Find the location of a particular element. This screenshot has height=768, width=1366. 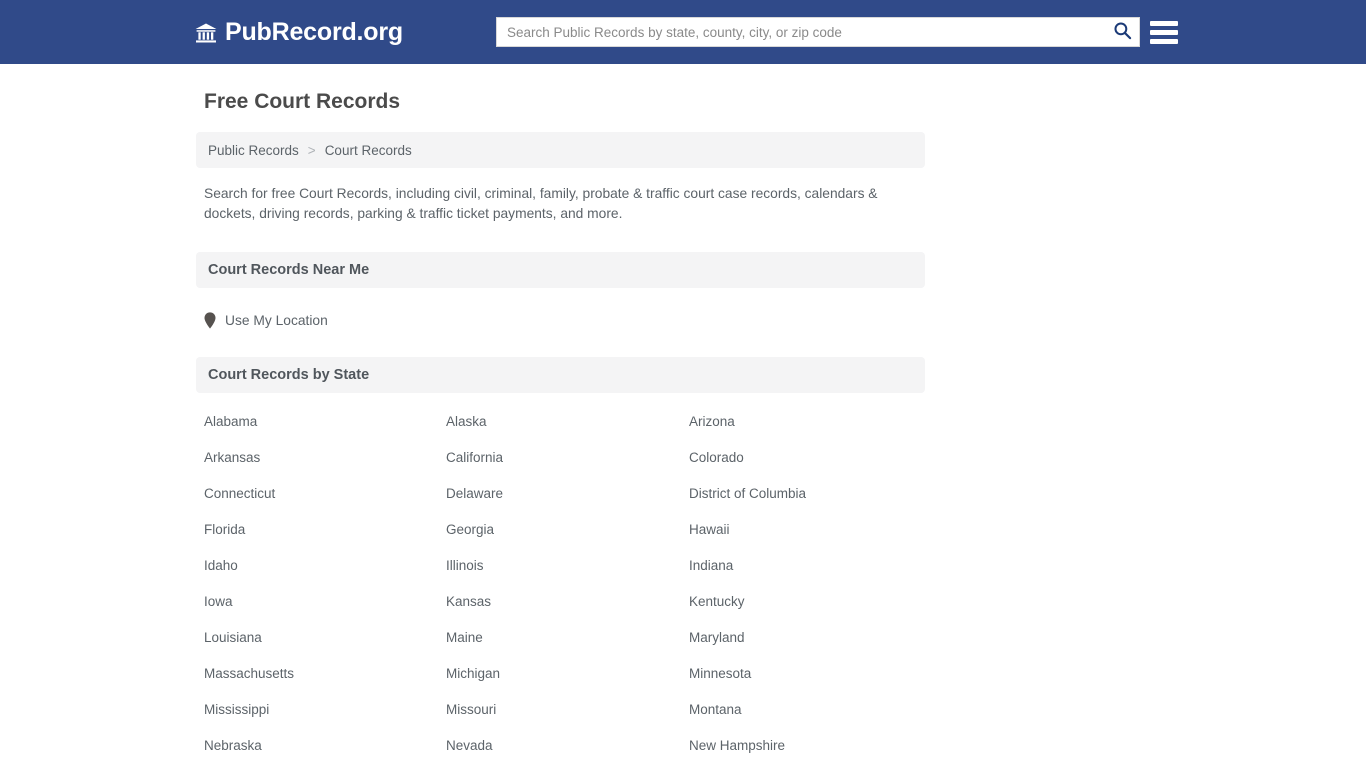

state-link: Indiana is located at coordinates (807, 566).